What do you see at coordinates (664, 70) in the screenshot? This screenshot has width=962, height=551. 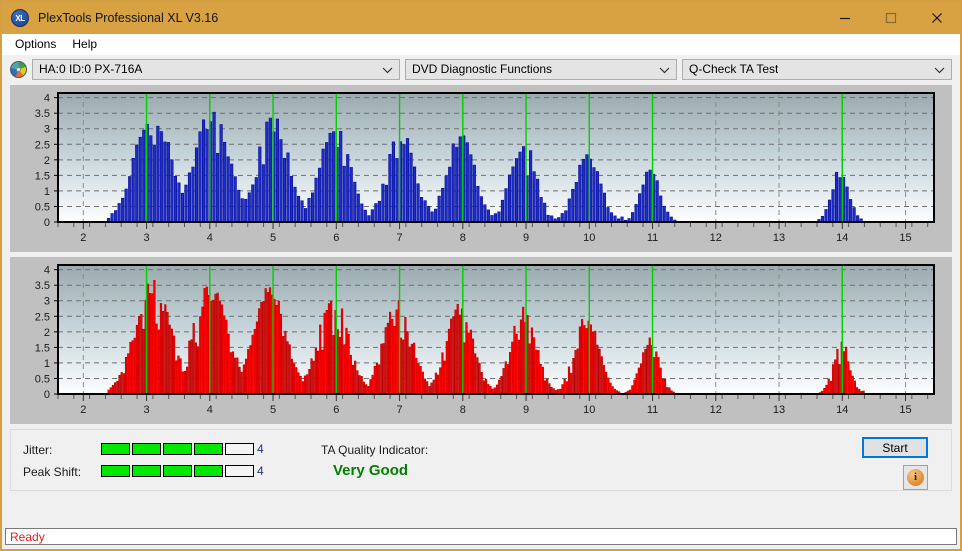 I see `chevron-down-icon` at bounding box center [664, 70].